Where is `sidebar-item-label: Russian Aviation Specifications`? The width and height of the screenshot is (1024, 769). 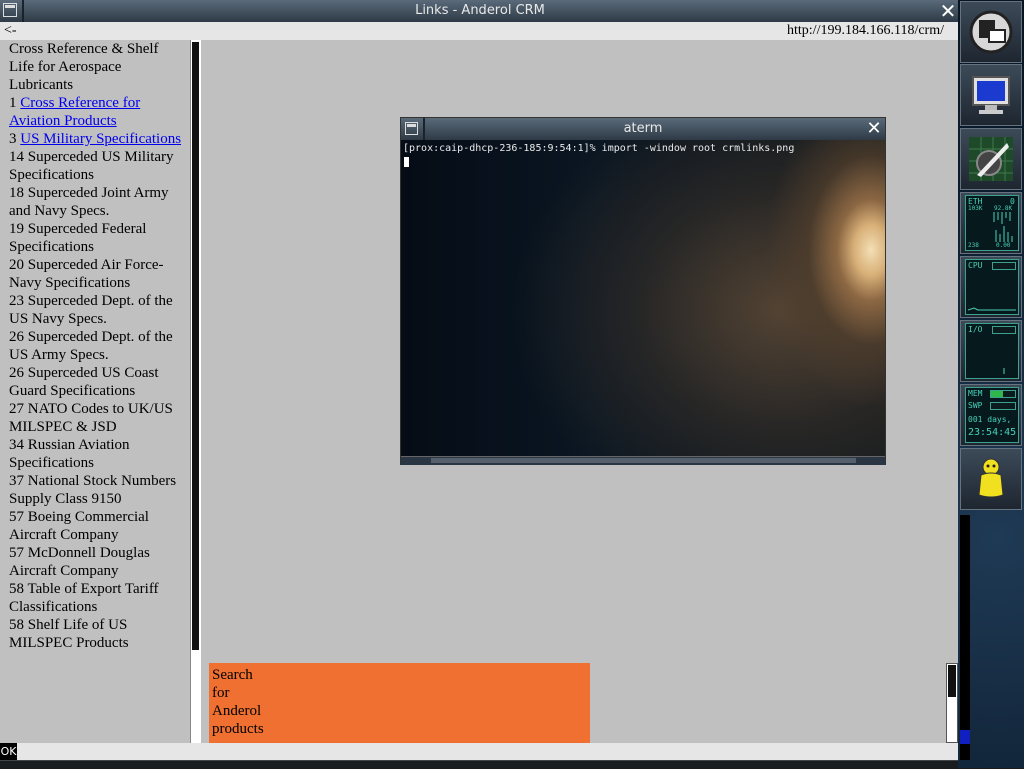
sidebar-item-label: Russian Aviation Specifications is located at coordinates (69, 454).